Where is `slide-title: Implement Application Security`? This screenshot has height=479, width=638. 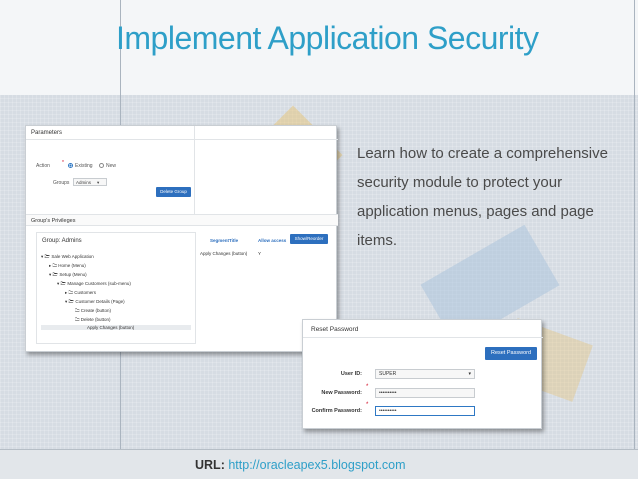
slide-title: Implement Application Security is located at coordinates (327, 38).